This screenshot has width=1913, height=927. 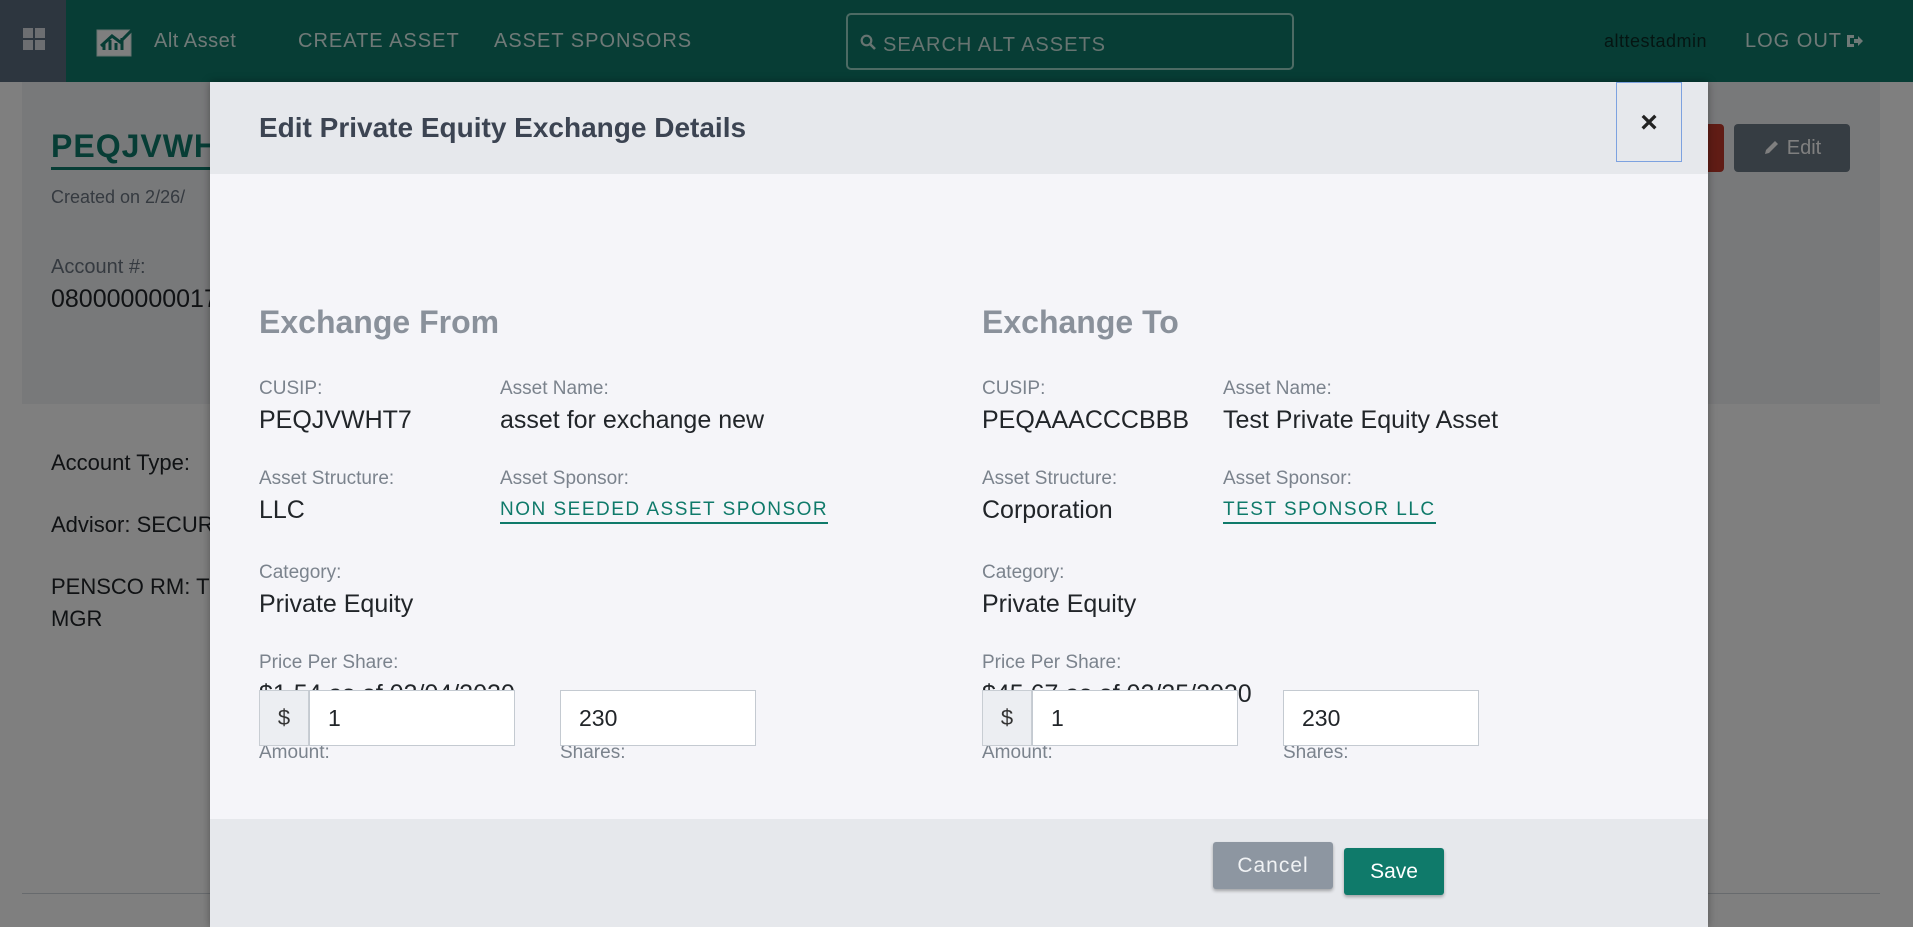 What do you see at coordinates (335, 420) in the screenshot?
I see `cusip-value: PEQJVWHT7` at bounding box center [335, 420].